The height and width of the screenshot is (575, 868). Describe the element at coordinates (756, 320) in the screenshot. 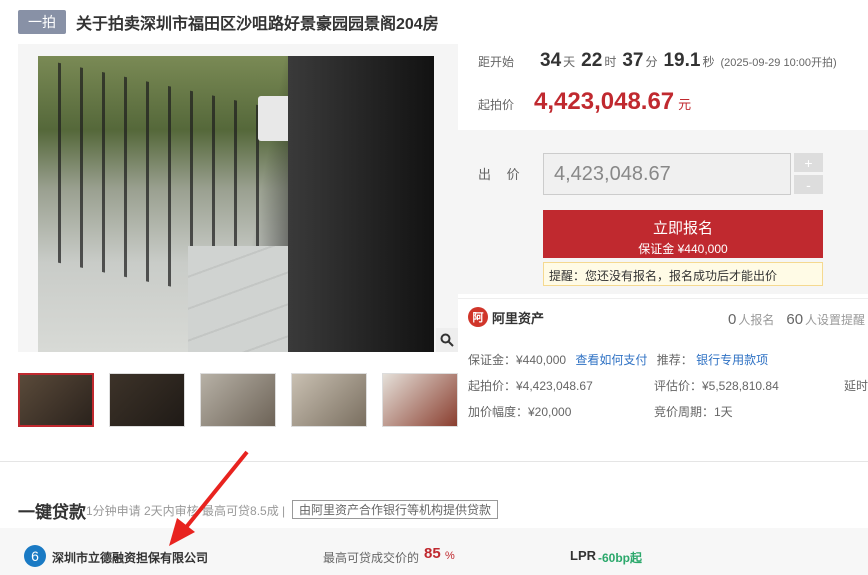

I see `signup-count-label: 人报名` at that location.